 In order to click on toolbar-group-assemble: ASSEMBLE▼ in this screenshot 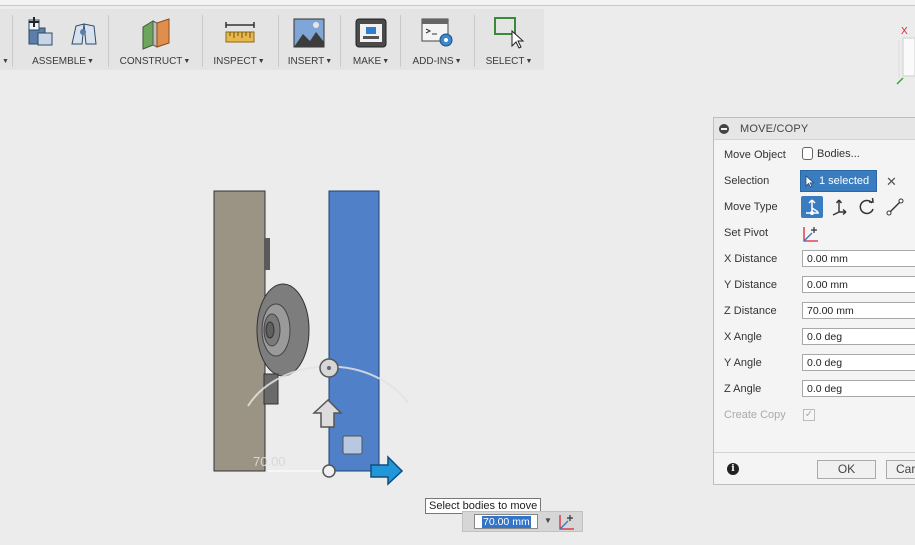, I will do `click(63, 39)`.